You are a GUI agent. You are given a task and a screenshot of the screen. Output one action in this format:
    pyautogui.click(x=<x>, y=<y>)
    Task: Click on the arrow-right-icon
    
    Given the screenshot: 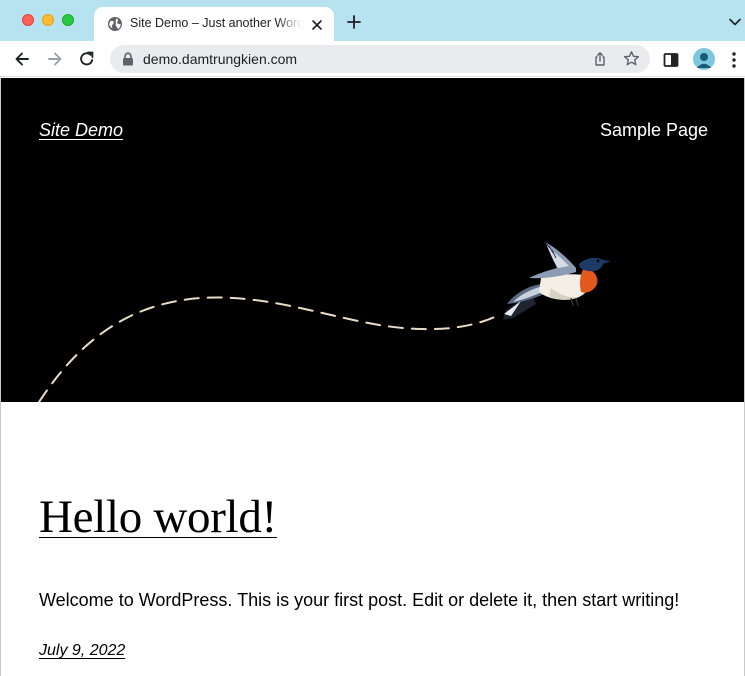 What is the action you would take?
    pyautogui.click(x=55, y=59)
    